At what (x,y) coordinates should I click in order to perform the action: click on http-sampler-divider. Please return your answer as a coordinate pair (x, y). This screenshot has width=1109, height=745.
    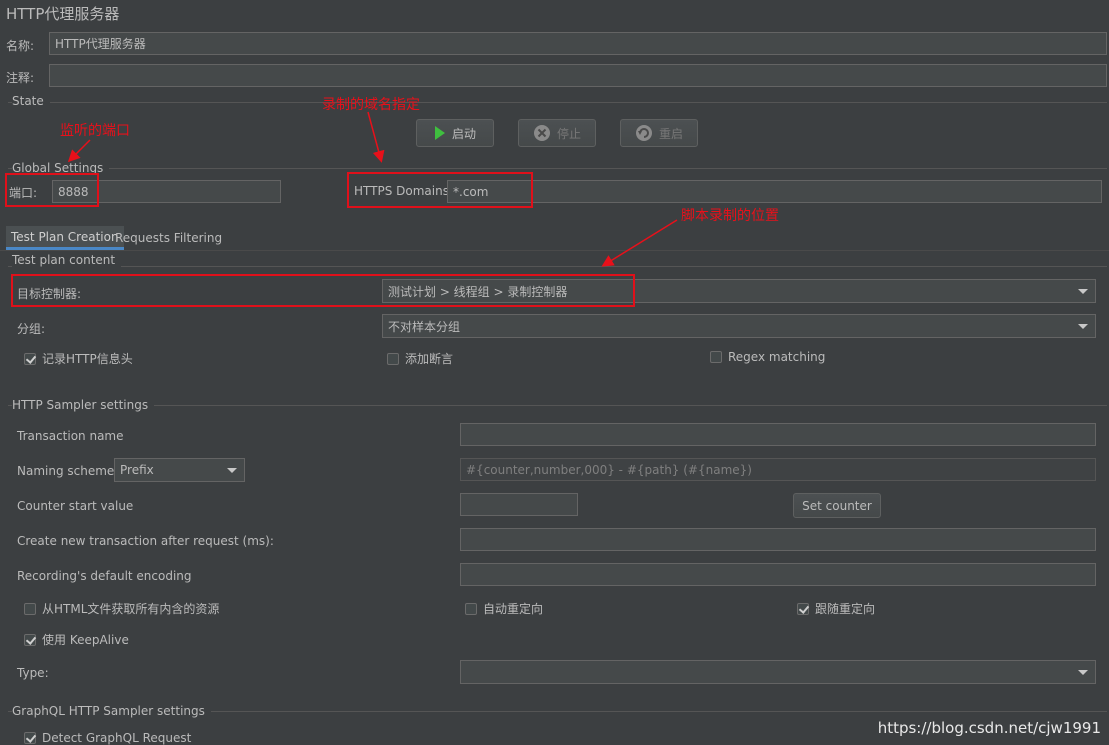
    Looking at the image, I should click on (557, 405).